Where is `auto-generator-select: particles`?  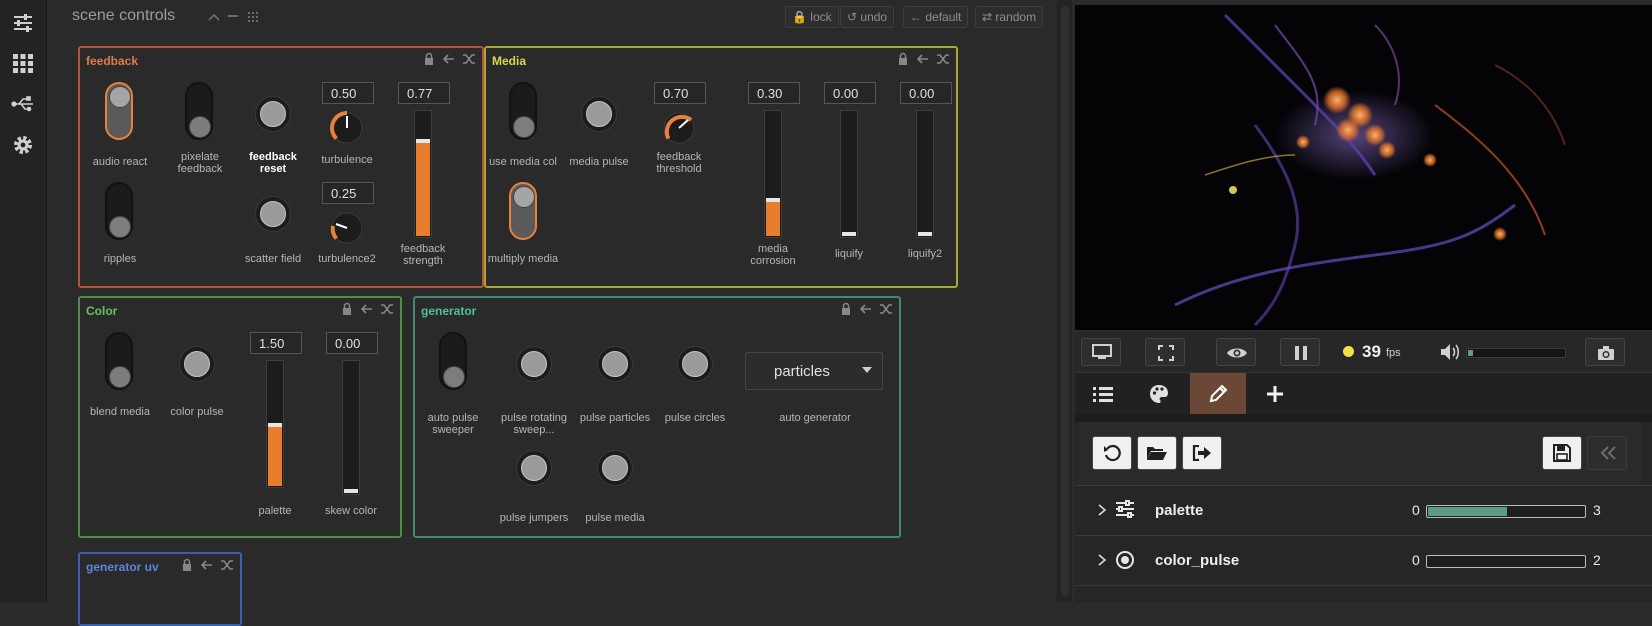
auto-generator-select: particles is located at coordinates (814, 371).